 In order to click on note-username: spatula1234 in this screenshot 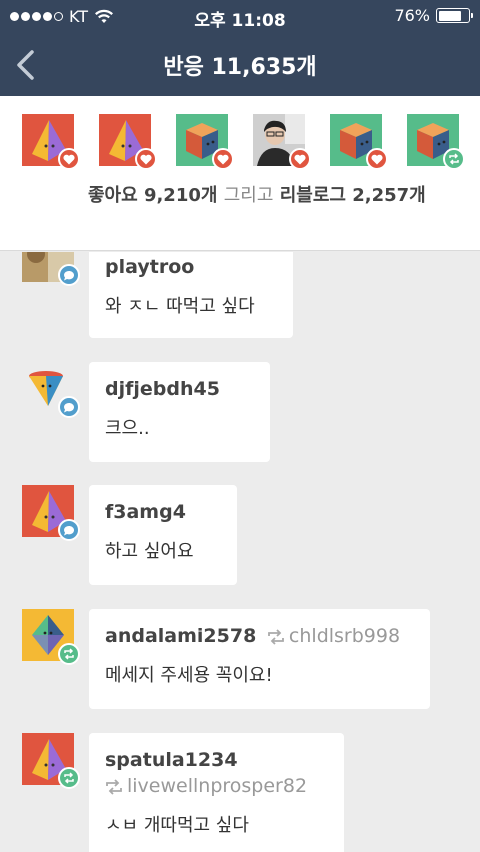, I will do `click(216, 760)`.